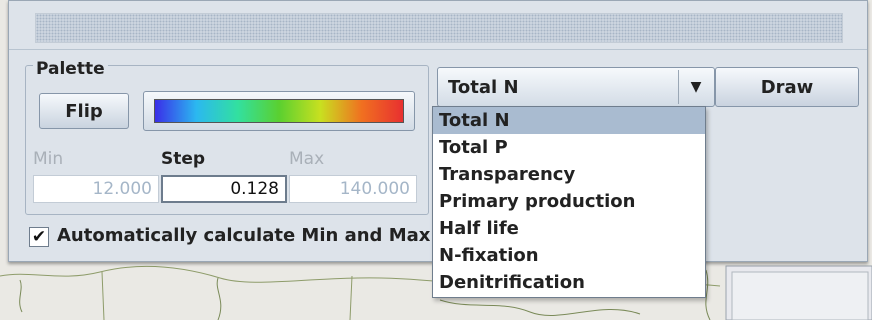 The image size is (872, 320). I want to click on dropdown-option: Total P, so click(569, 147).